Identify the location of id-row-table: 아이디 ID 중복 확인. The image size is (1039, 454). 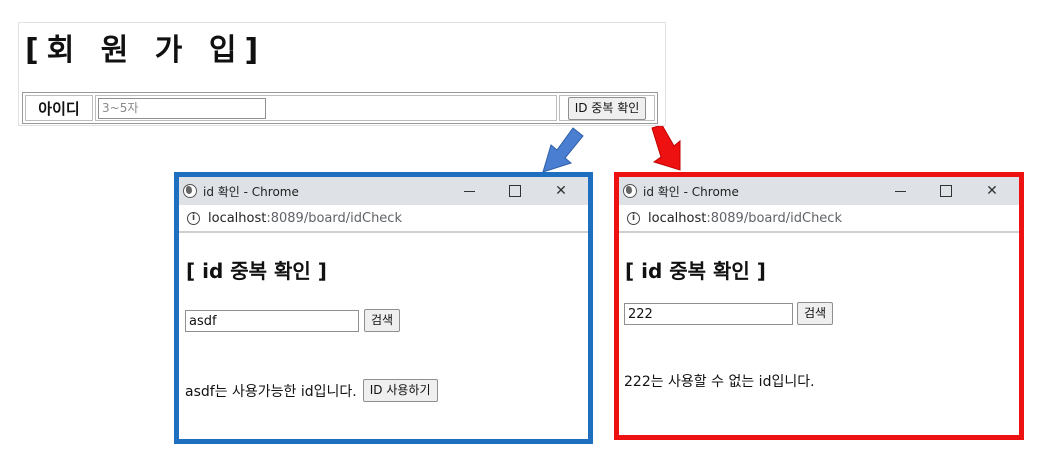
(340, 108).